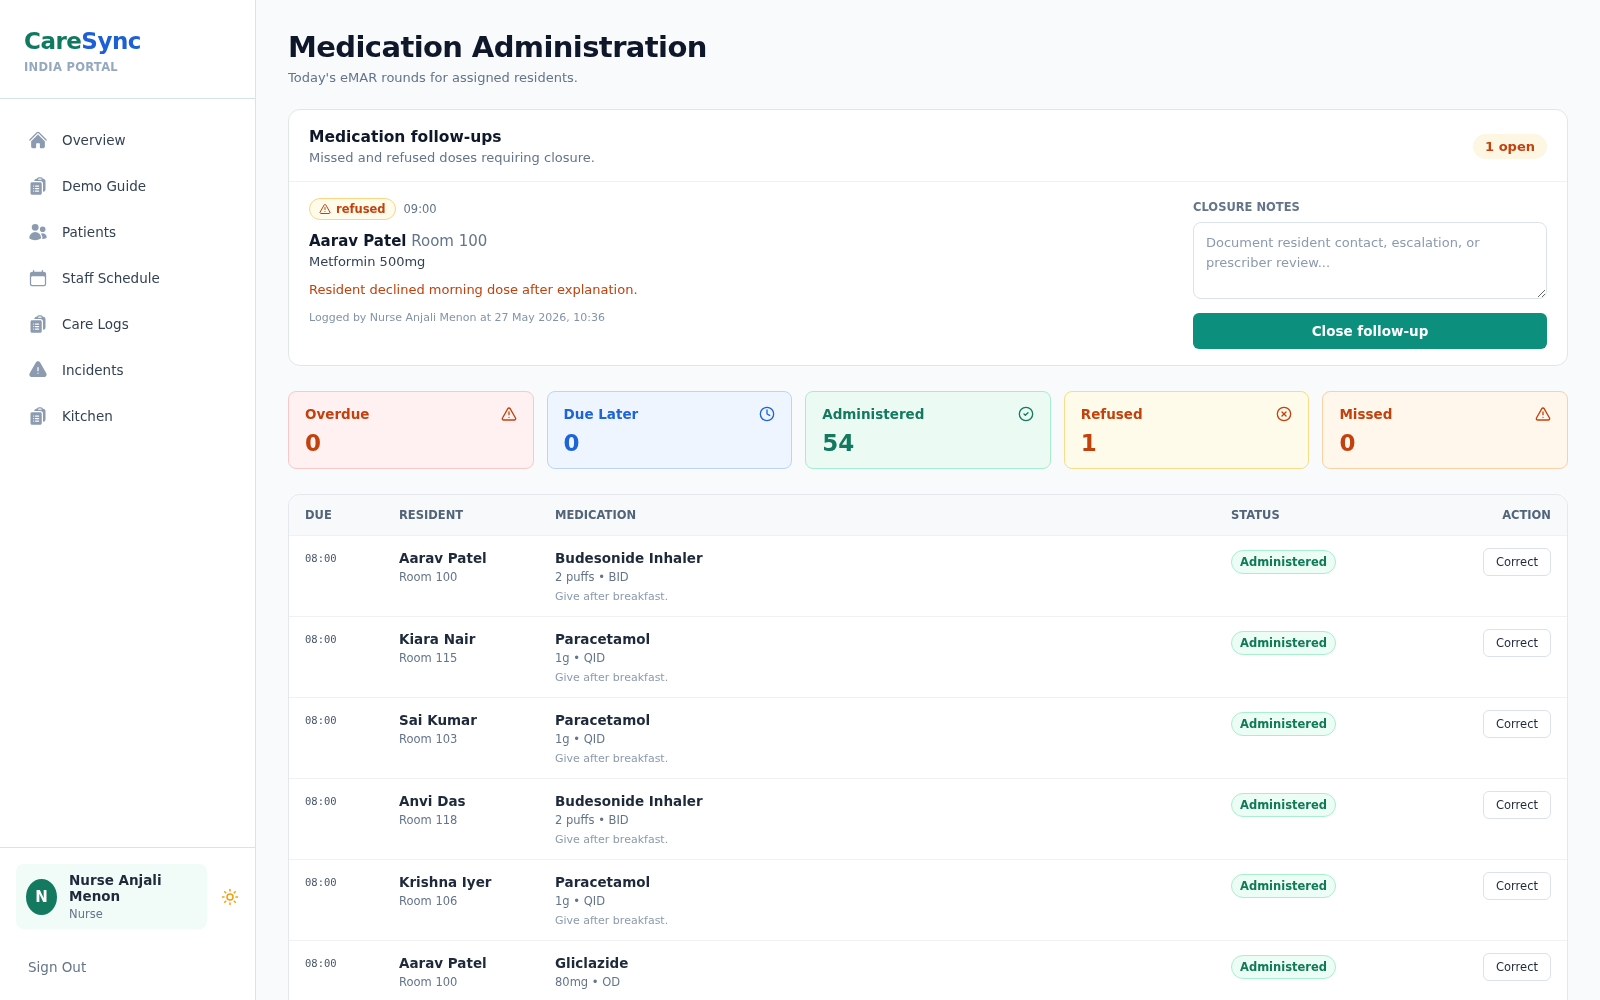 This screenshot has width=1600, height=1000. What do you see at coordinates (429, 820) in the screenshot?
I see `room-number: Room 118` at bounding box center [429, 820].